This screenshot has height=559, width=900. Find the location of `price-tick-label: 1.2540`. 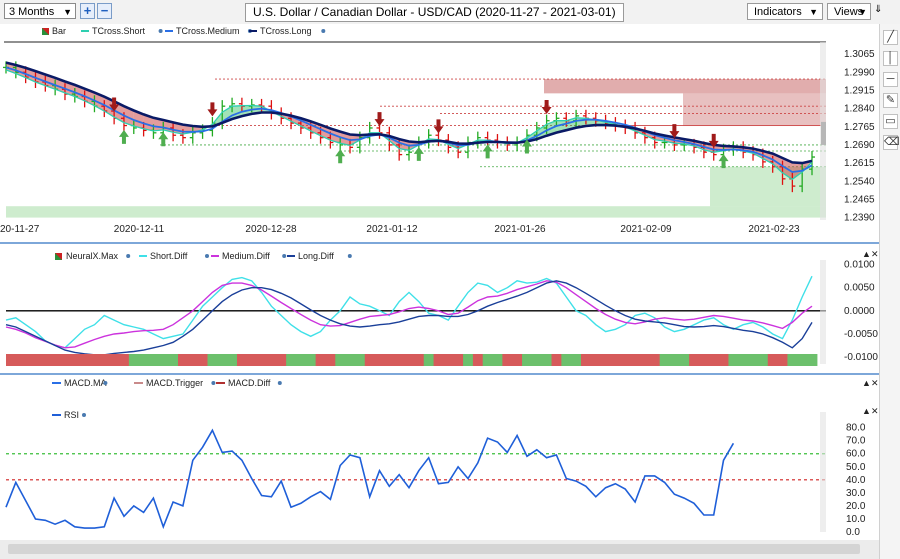

price-tick-label: 1.2540 is located at coordinates (859, 181).